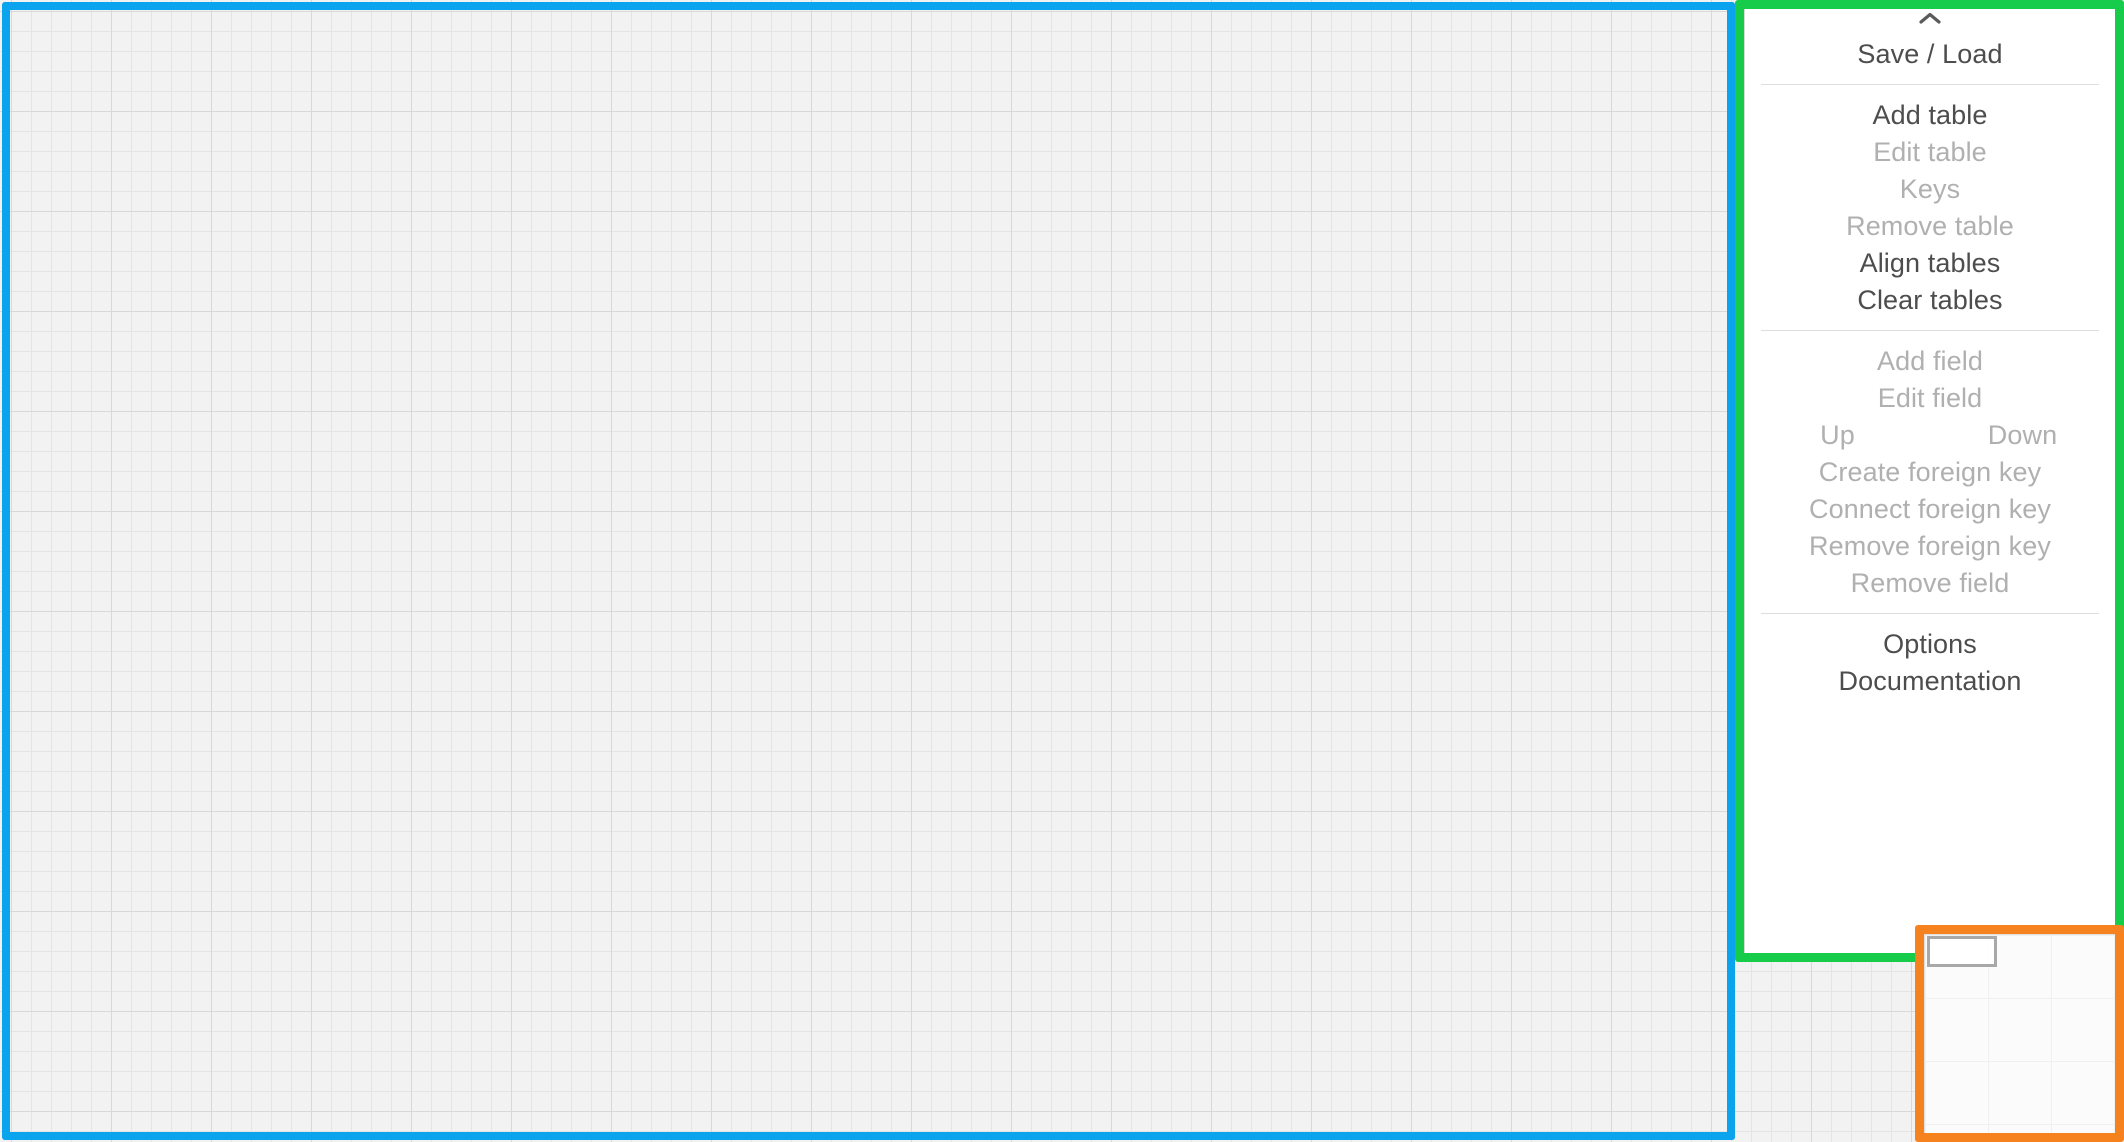  I want to click on menu-item-keys: Keys, so click(1930, 189).